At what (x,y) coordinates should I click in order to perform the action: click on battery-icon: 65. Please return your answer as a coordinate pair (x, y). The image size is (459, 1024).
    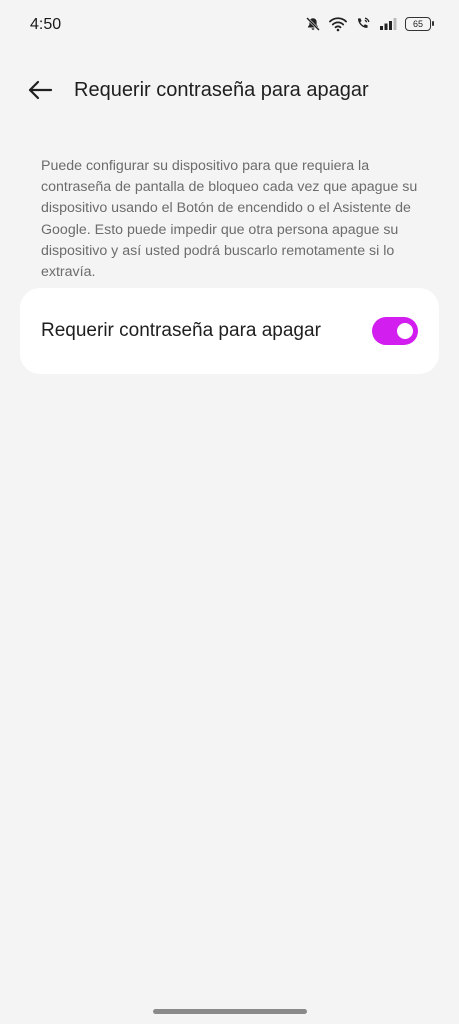
    Looking at the image, I should click on (419, 24).